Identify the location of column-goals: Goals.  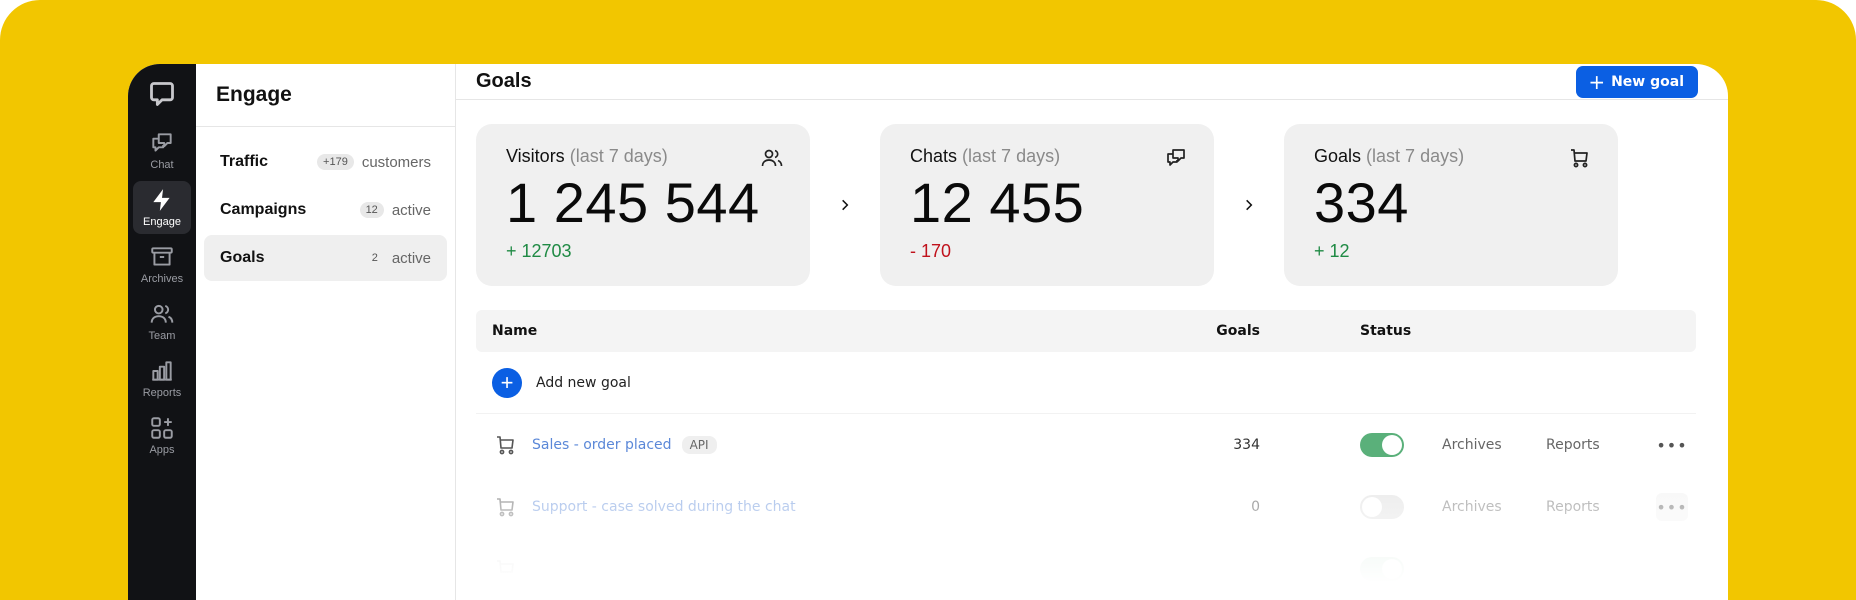
(1218, 331).